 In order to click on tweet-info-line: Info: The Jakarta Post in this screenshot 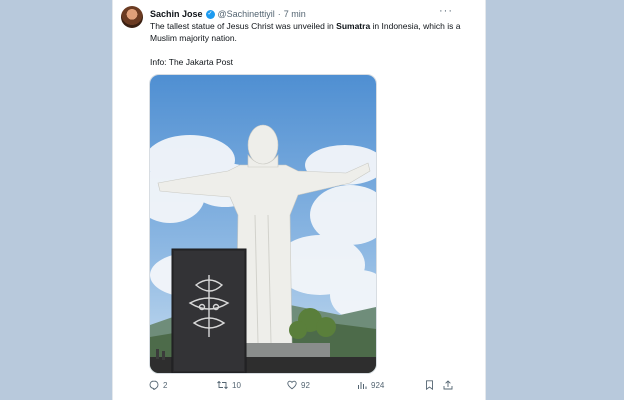, I will do `click(191, 62)`.